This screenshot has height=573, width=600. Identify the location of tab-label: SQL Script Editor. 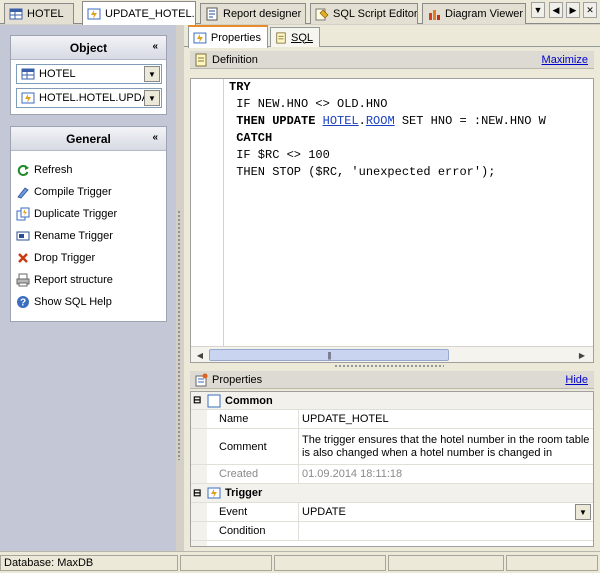
(375, 14).